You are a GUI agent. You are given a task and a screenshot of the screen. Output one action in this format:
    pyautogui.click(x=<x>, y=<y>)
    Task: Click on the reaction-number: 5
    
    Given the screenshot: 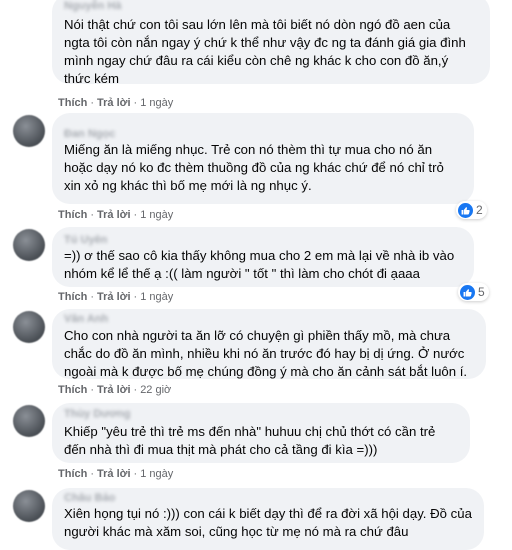 What is the action you would take?
    pyautogui.click(x=481, y=292)
    